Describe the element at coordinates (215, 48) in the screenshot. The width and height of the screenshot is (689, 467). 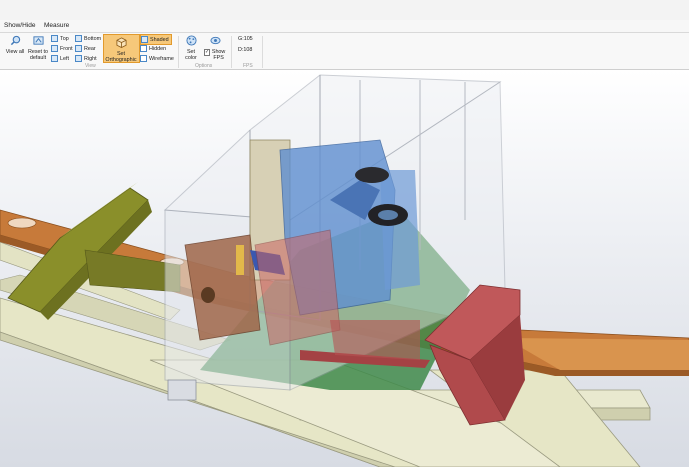
I see `show-fps-toggle: ✓ Show FPS` at that location.